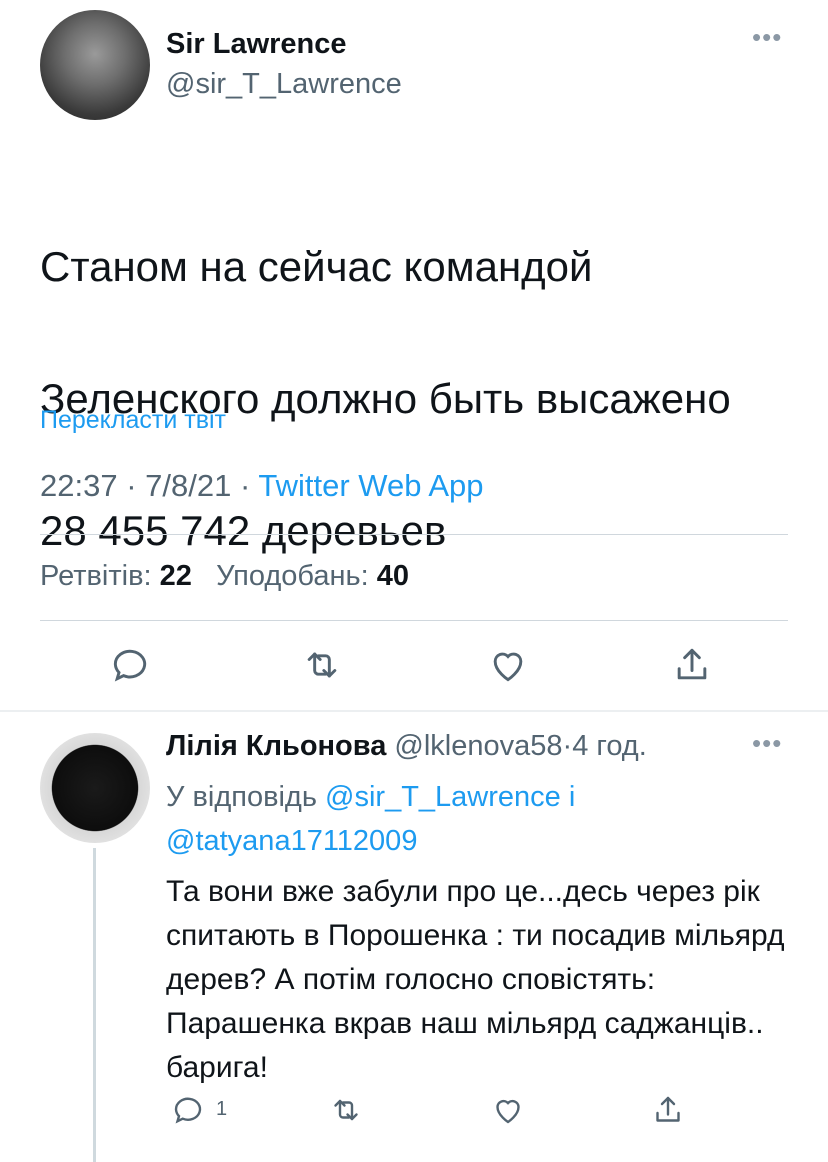 Image resolution: width=828 pixels, height=1162 pixels. What do you see at coordinates (79, 485) in the screenshot?
I see `tweet-time: 22:37` at bounding box center [79, 485].